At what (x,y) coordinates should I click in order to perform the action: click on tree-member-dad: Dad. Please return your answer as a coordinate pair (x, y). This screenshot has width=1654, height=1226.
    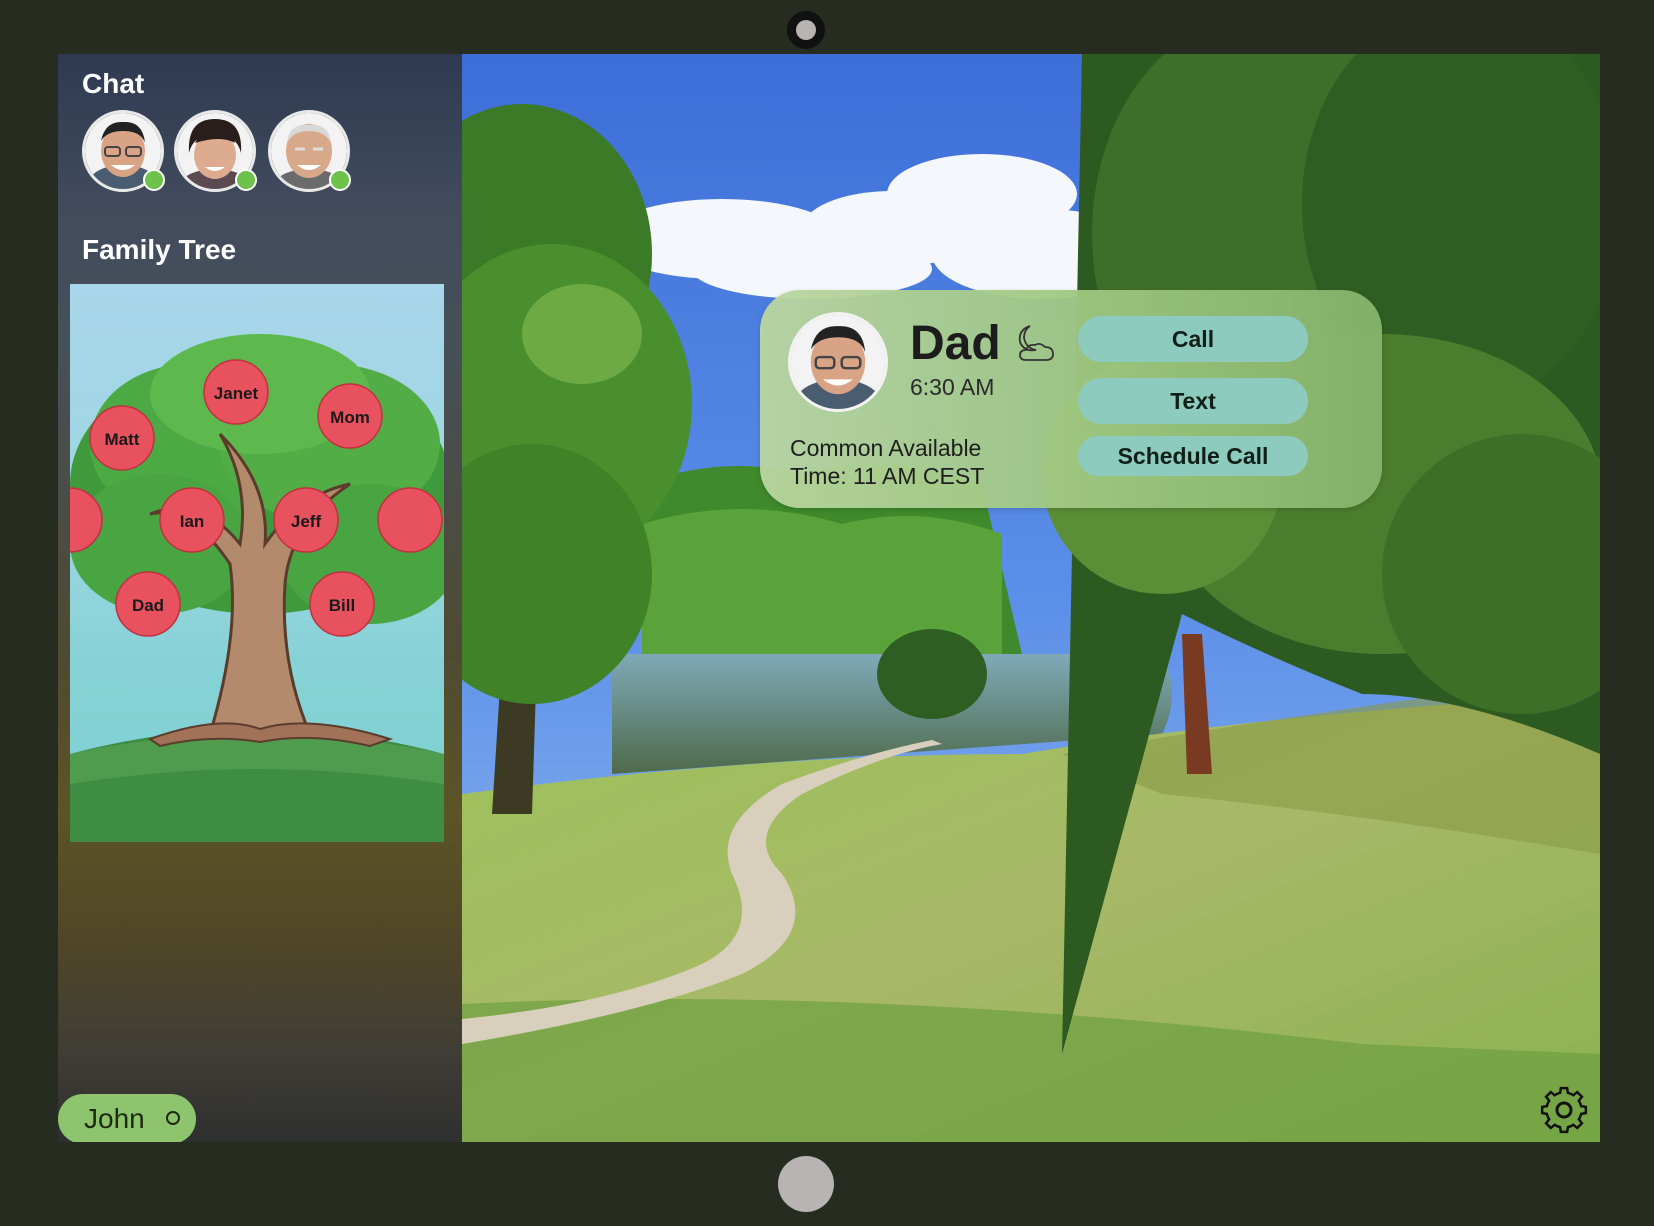
    Looking at the image, I should click on (148, 606).